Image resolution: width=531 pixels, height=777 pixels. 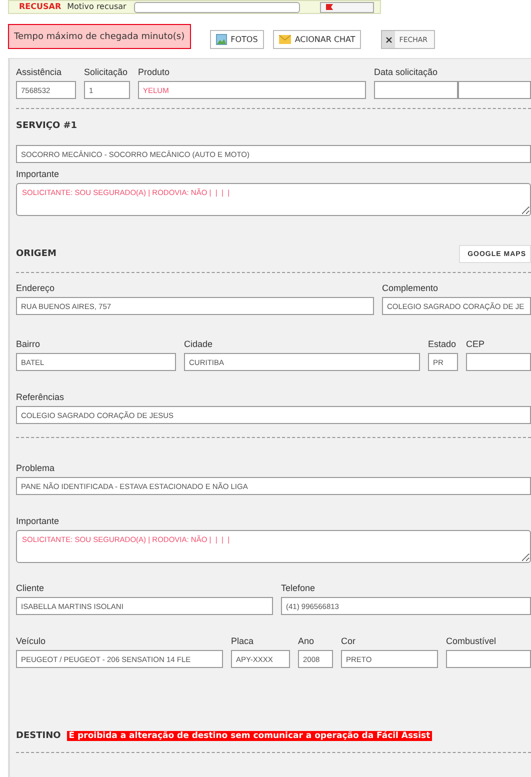 I want to click on section-heading: SERVIÇO #1, so click(x=47, y=126).